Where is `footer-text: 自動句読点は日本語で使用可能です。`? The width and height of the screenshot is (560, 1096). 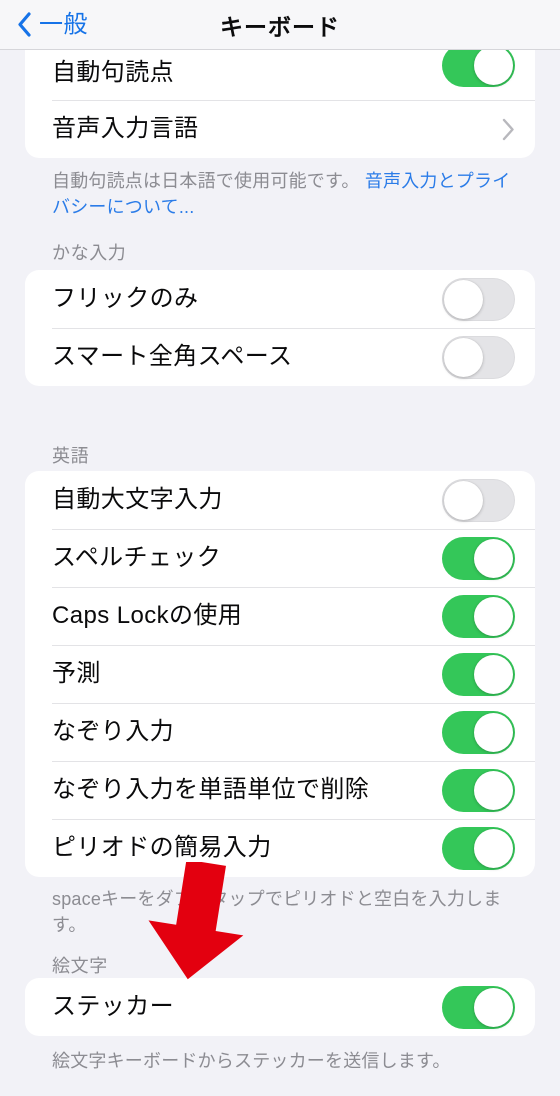
footer-text: 自動句読点は日本語で使用可能です。 is located at coordinates (206, 181).